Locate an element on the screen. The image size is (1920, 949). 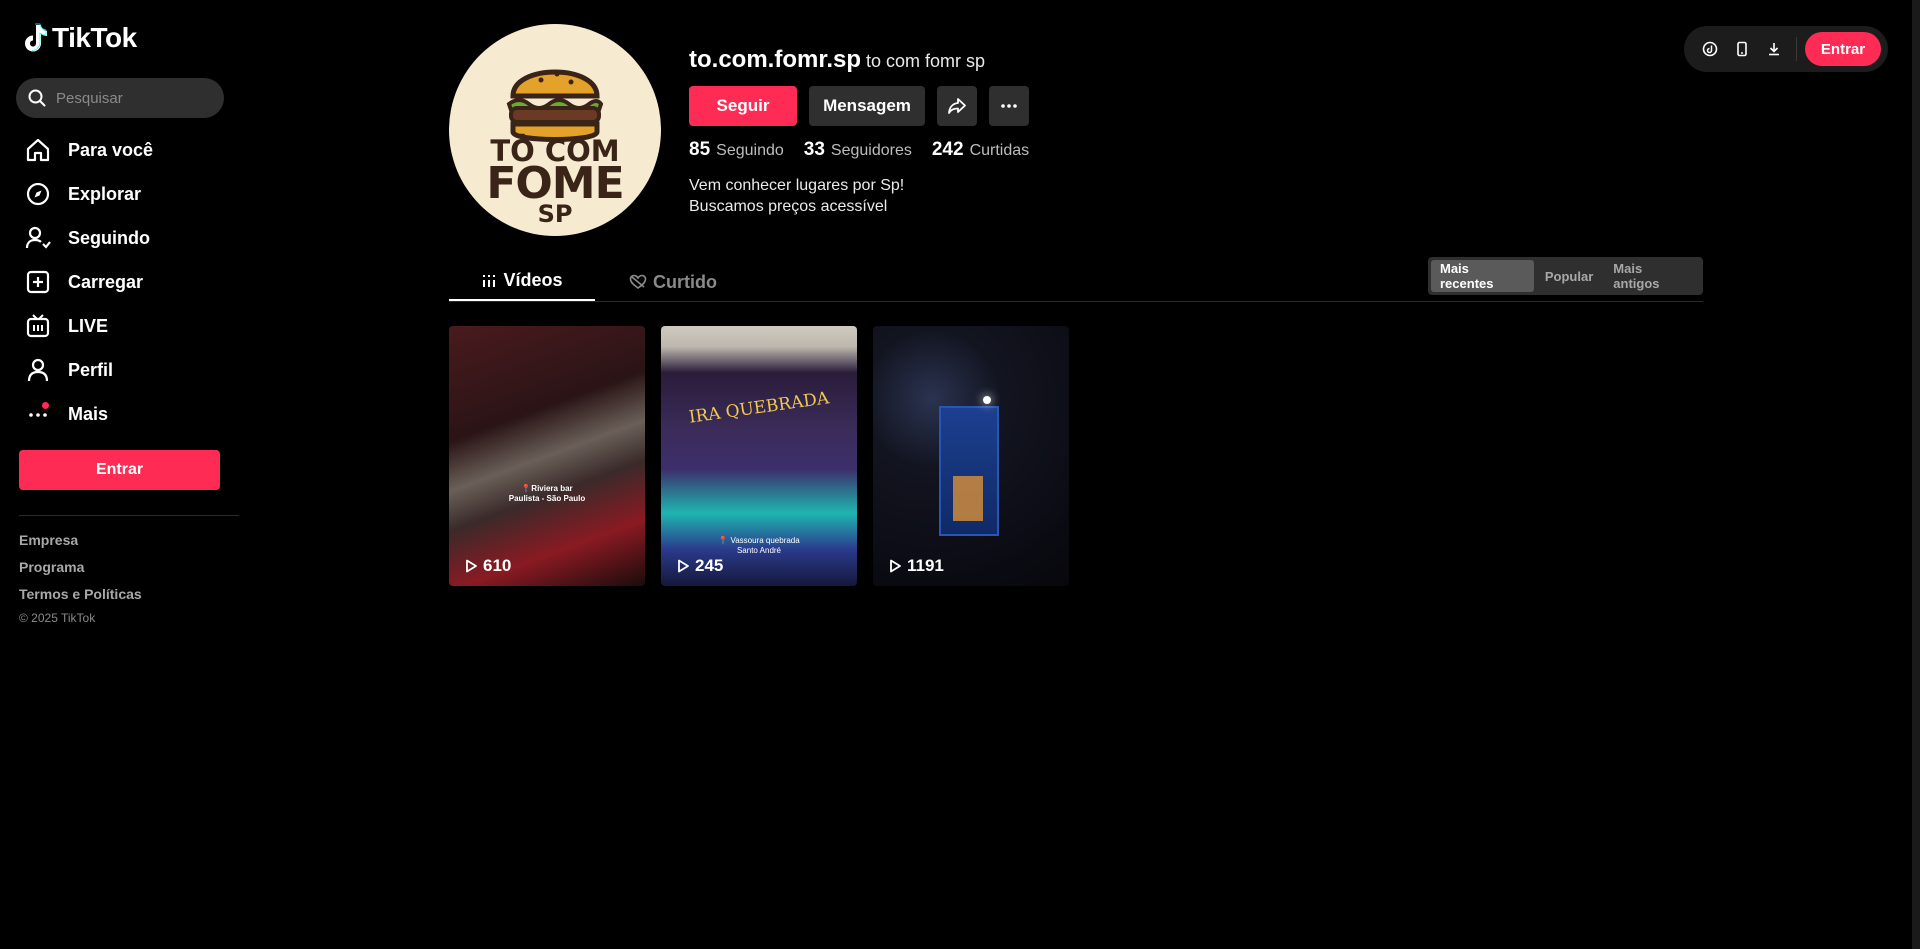
stat-followers: 33 Seguidores is located at coordinates (858, 150).